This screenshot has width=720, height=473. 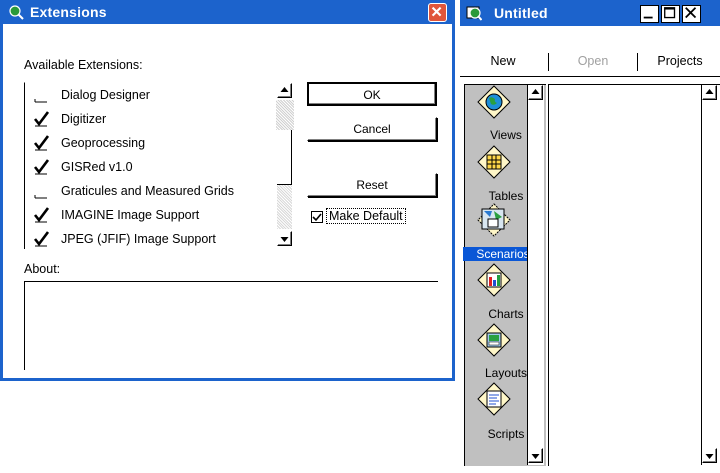 What do you see at coordinates (494, 280) in the screenshot?
I see `charts-bar-icon` at bounding box center [494, 280].